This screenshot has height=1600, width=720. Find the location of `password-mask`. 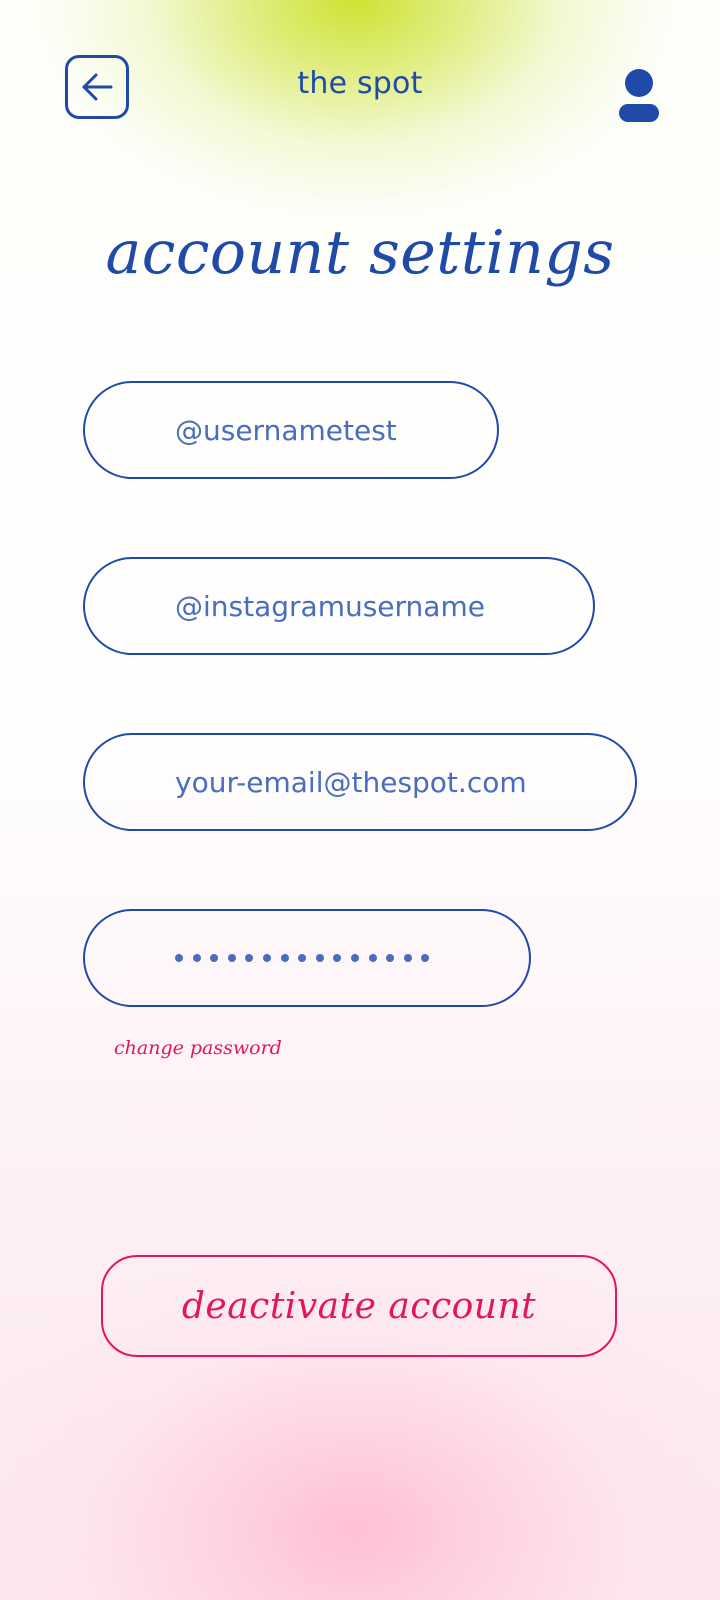

password-mask is located at coordinates (302, 958).